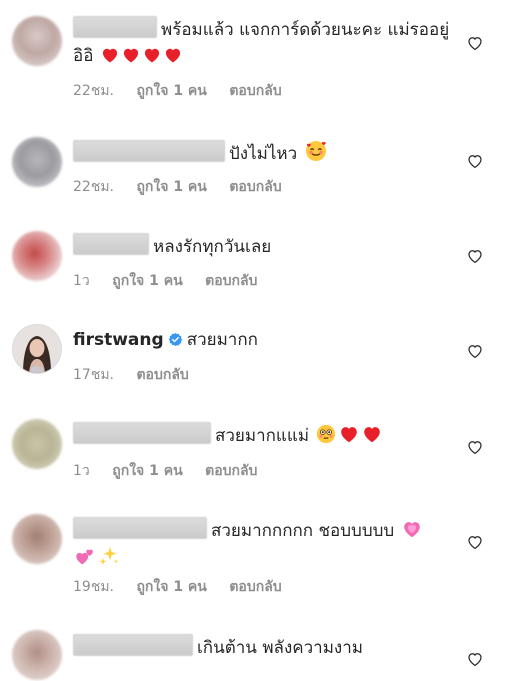 The image size is (510, 681). I want to click on comment-body: สวยมากก, so click(222, 340).